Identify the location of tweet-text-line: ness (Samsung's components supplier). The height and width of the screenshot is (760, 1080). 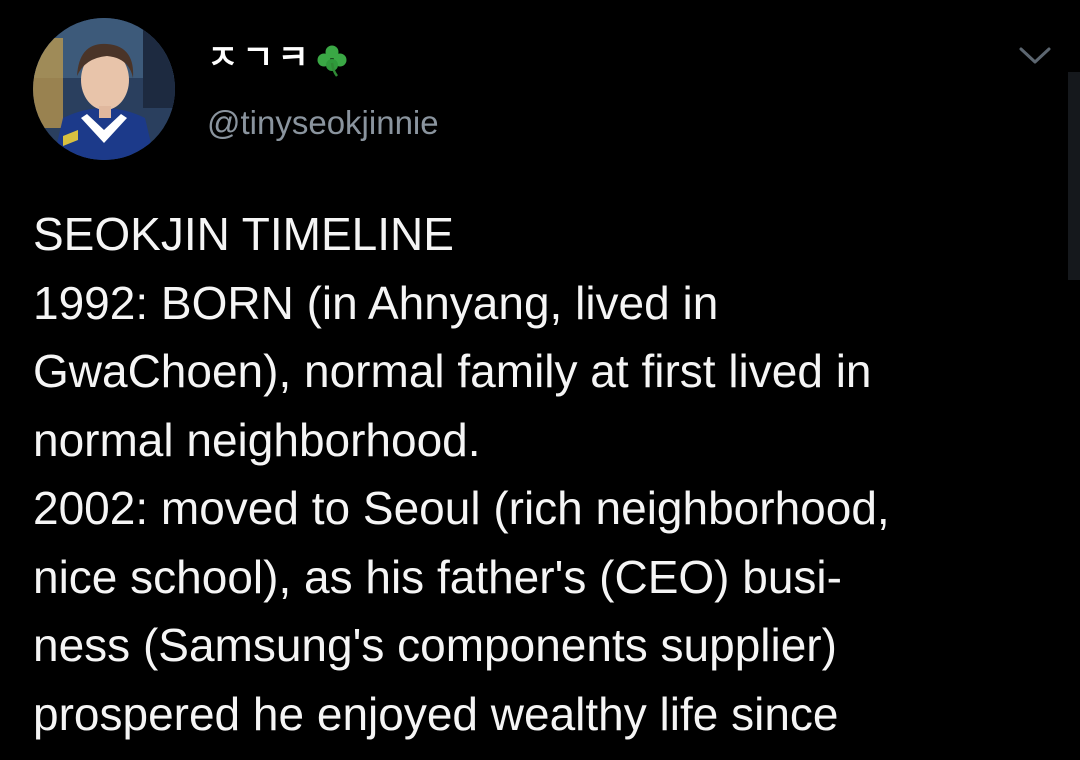
(435, 645).